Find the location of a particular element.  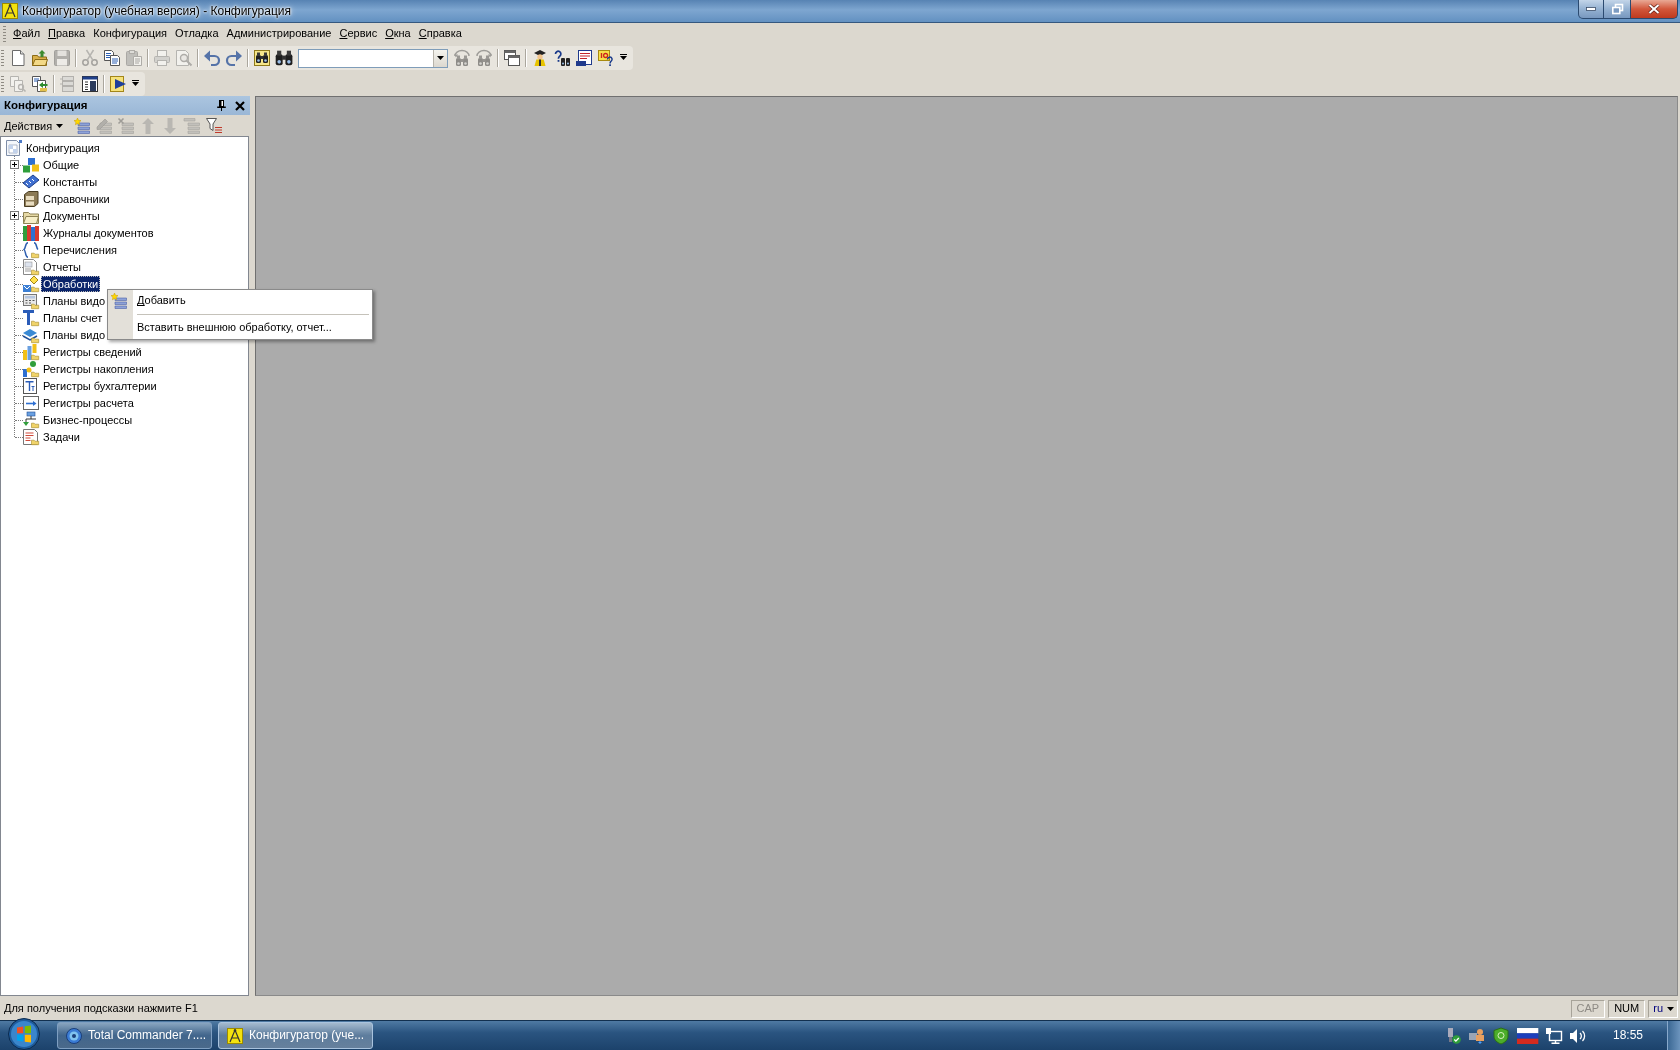

calculator-icon is located at coordinates (31, 300).